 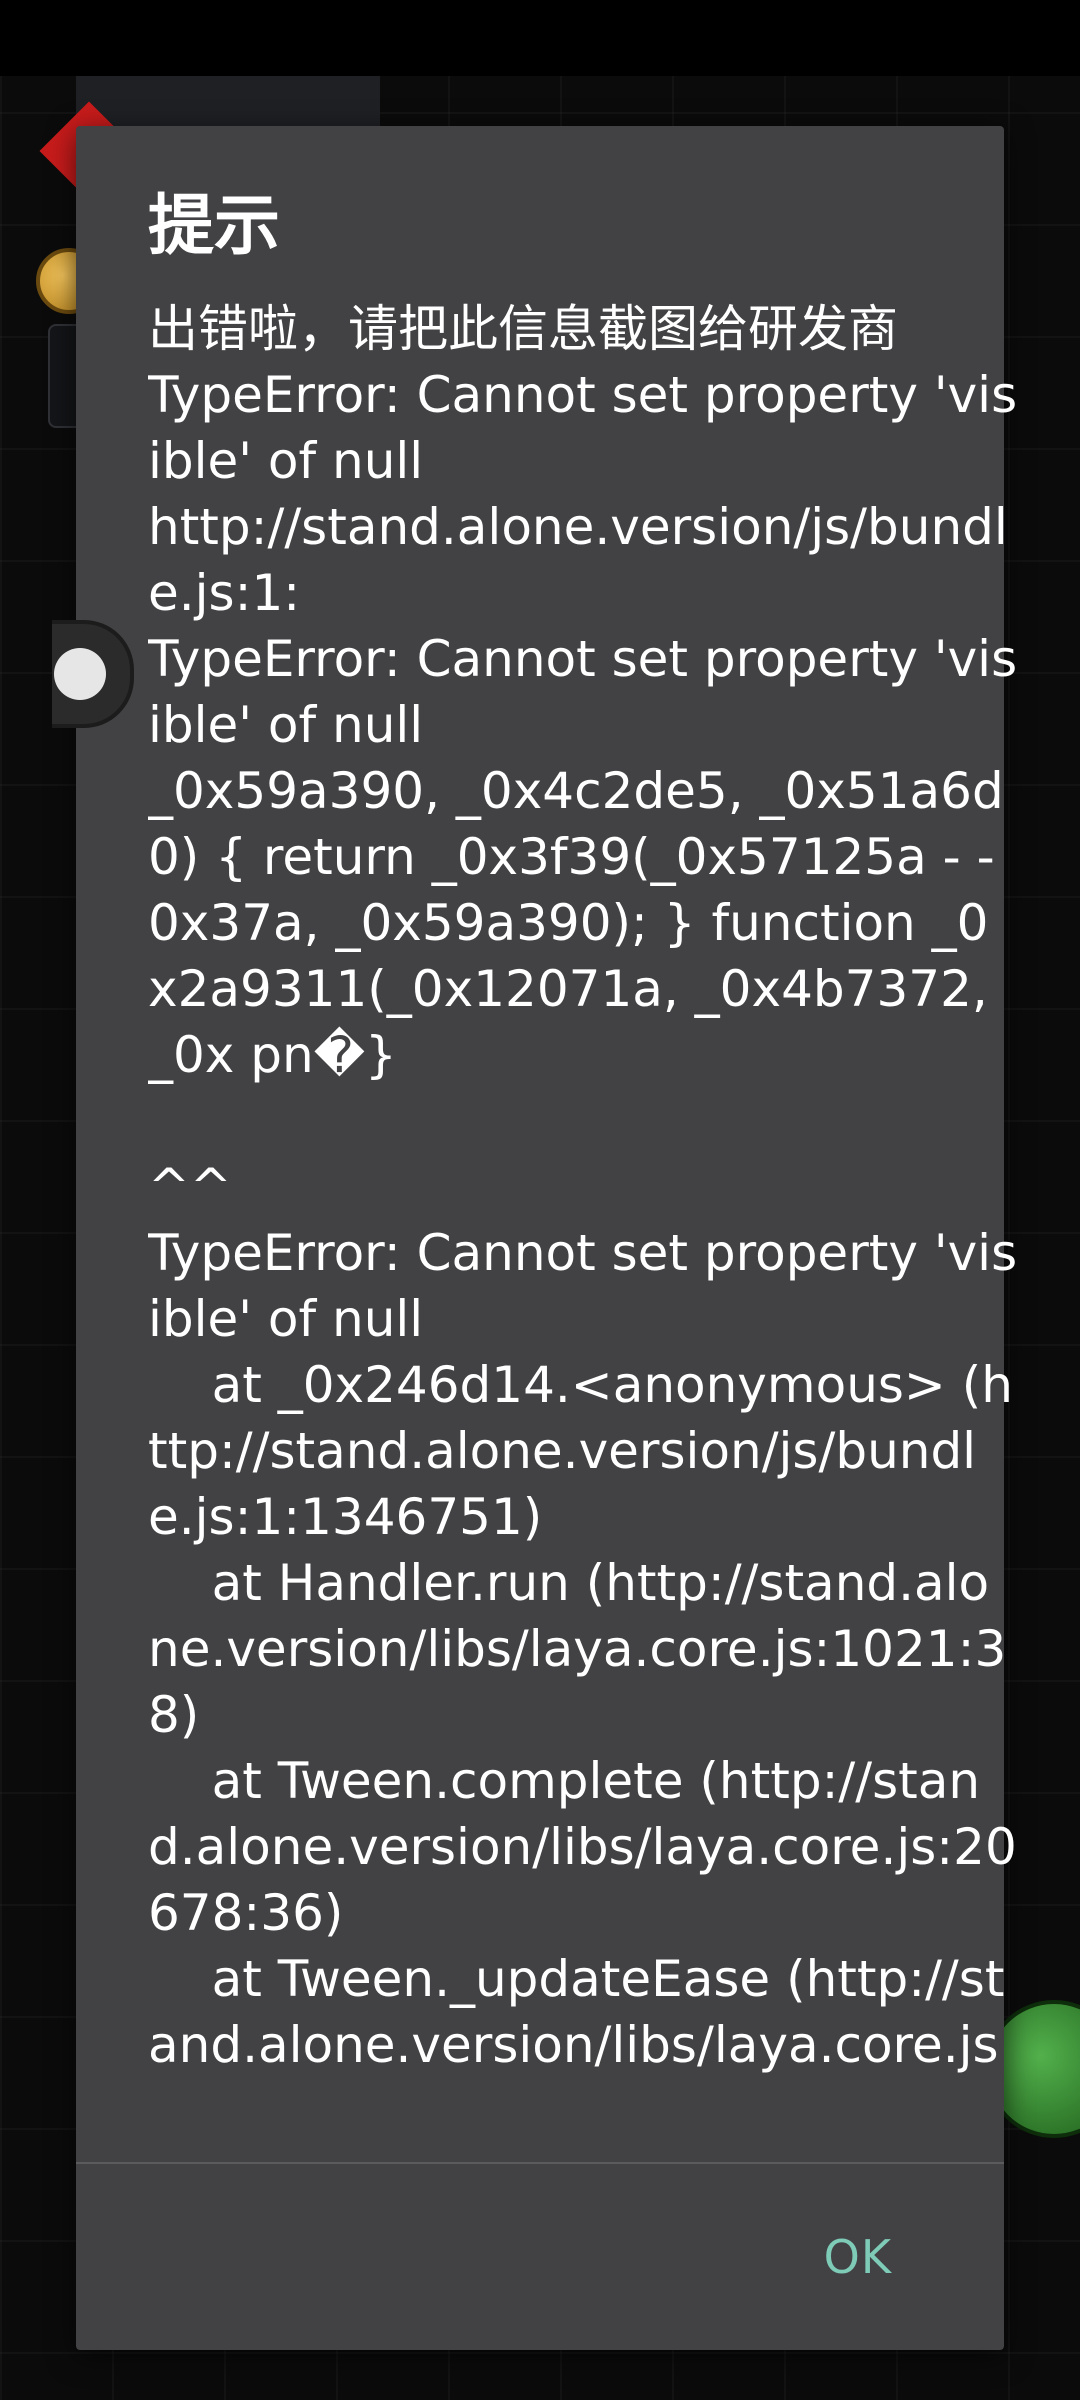 What do you see at coordinates (540, 2163) in the screenshot?
I see `dialog-divider` at bounding box center [540, 2163].